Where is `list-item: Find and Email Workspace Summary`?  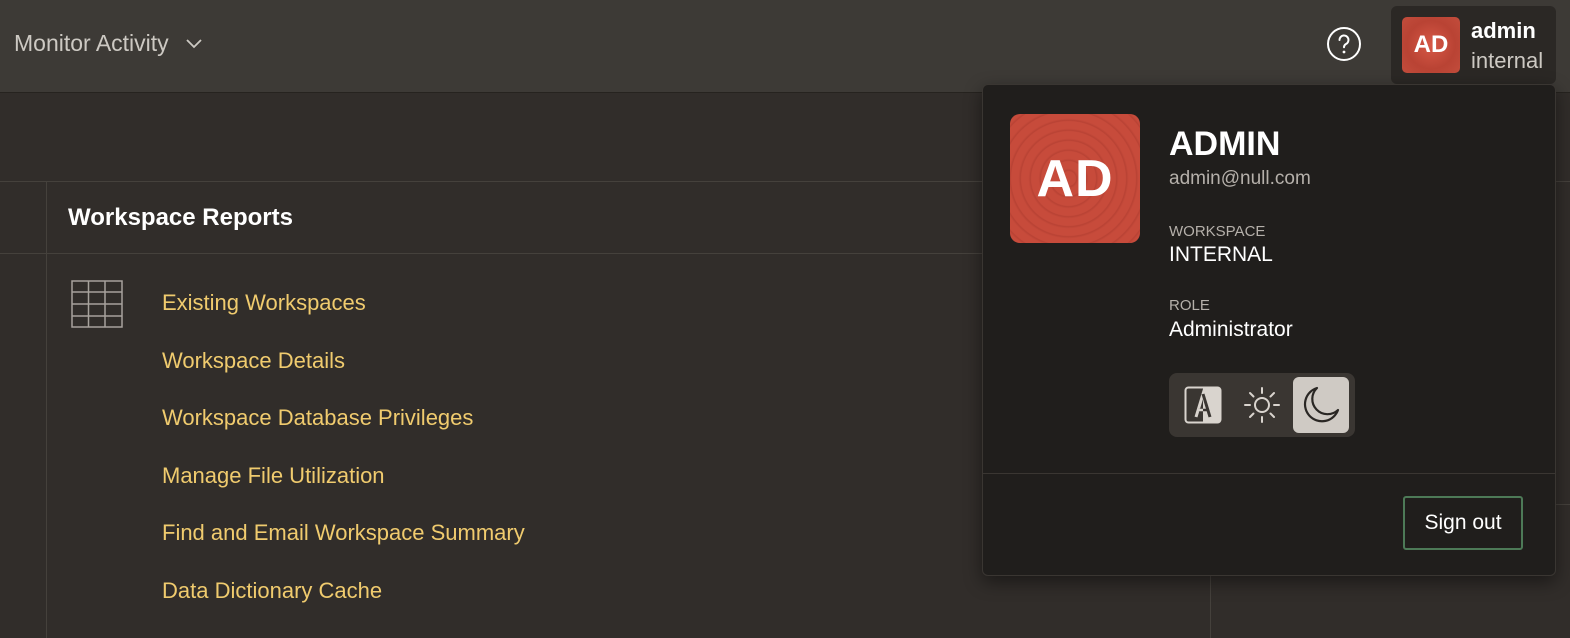 list-item: Find and Email Workspace Summary is located at coordinates (343, 549).